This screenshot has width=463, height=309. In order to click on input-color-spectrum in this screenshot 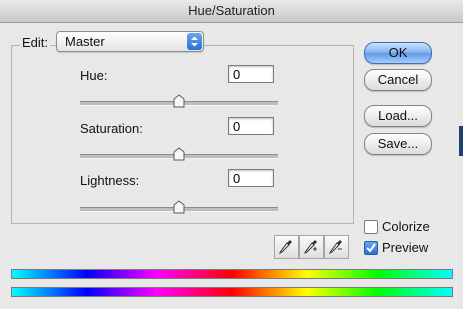, I will do `click(232, 274)`.